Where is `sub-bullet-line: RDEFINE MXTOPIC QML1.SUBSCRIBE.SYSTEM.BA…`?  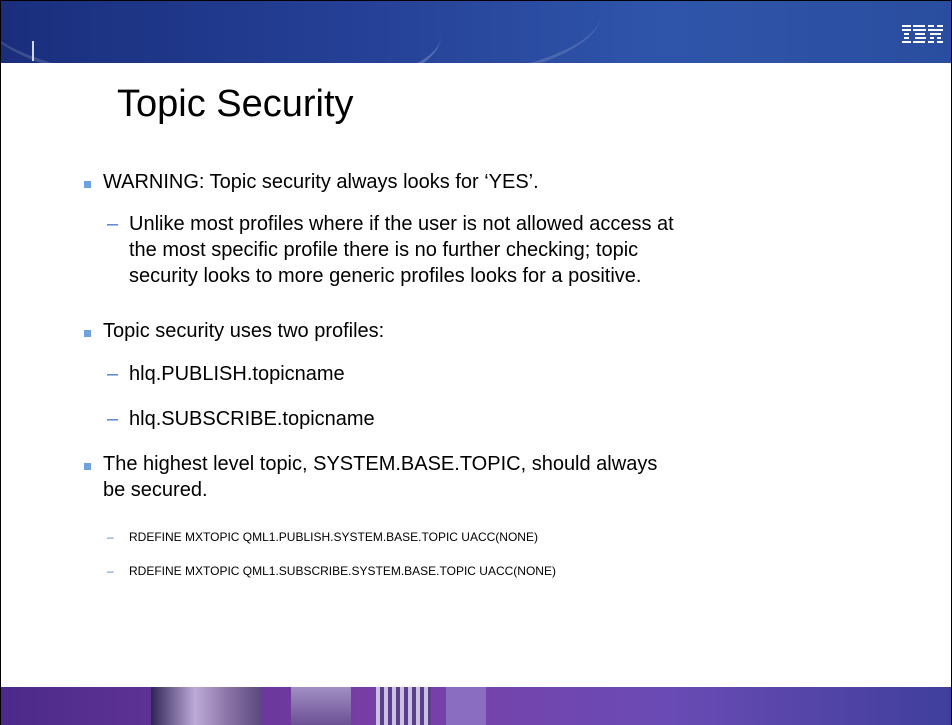
sub-bullet-line: RDEFINE MXTOPIC QML1.SUBSCRIBE.SYSTEM.BA… is located at coordinates (342, 571).